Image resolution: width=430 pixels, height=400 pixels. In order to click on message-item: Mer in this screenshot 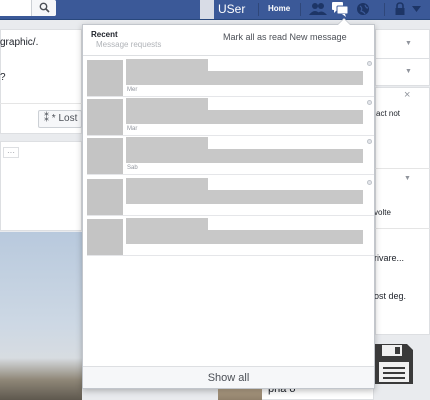, I will do `click(230, 78)`.